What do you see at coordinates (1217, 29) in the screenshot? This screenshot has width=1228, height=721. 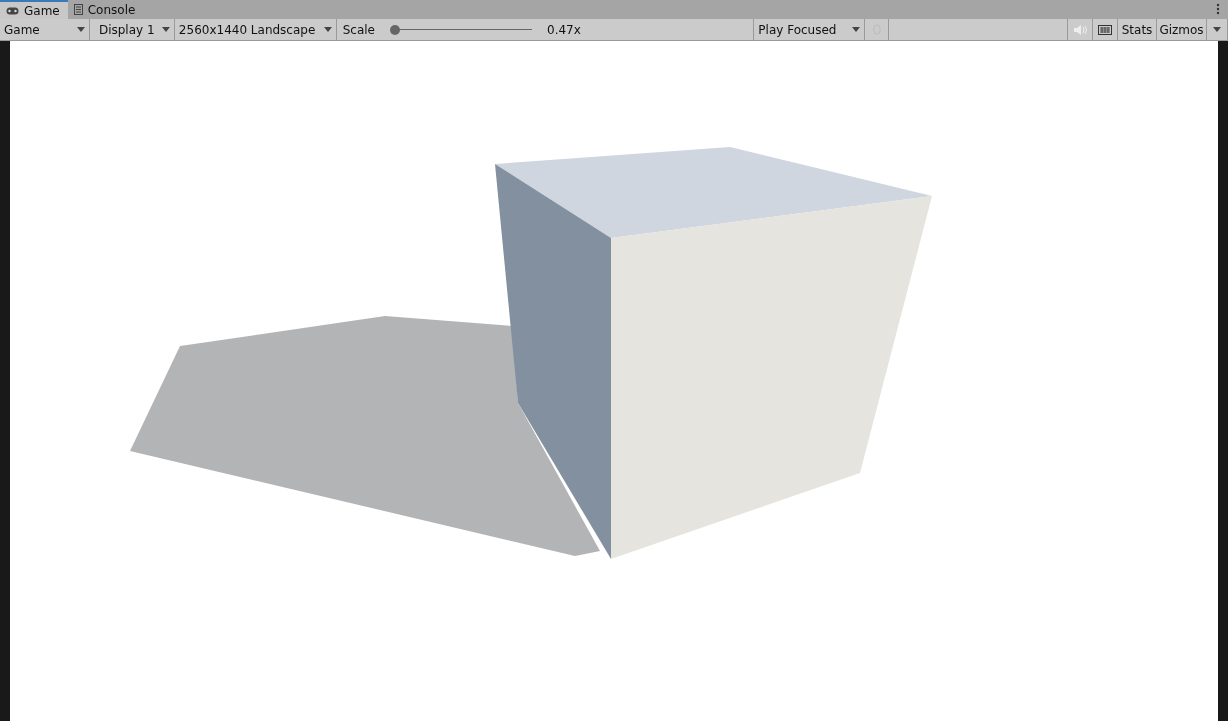 I see `caret-icon` at bounding box center [1217, 29].